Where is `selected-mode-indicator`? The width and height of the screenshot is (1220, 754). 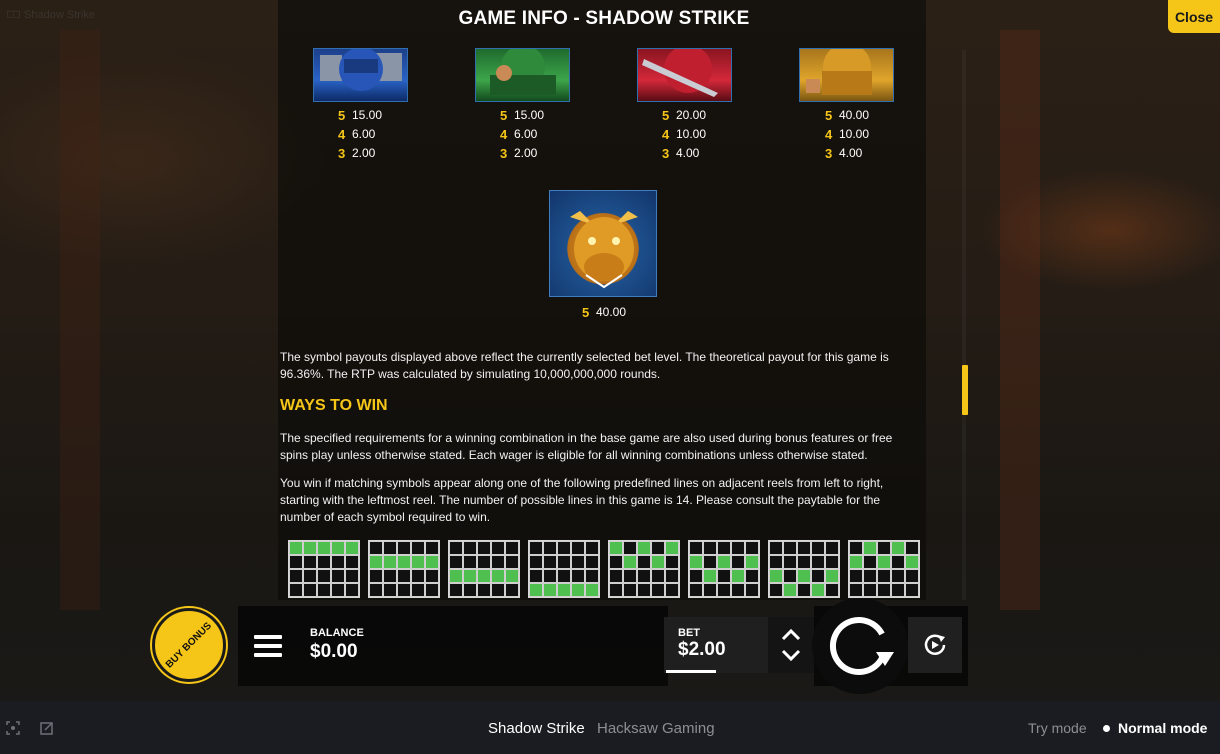
selected-mode-indicator is located at coordinates (1106, 728).